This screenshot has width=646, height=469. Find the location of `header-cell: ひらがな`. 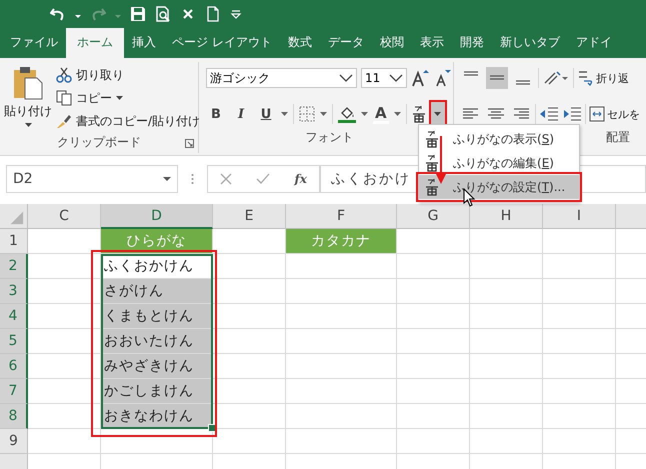

header-cell: ひらがな is located at coordinates (157, 241).